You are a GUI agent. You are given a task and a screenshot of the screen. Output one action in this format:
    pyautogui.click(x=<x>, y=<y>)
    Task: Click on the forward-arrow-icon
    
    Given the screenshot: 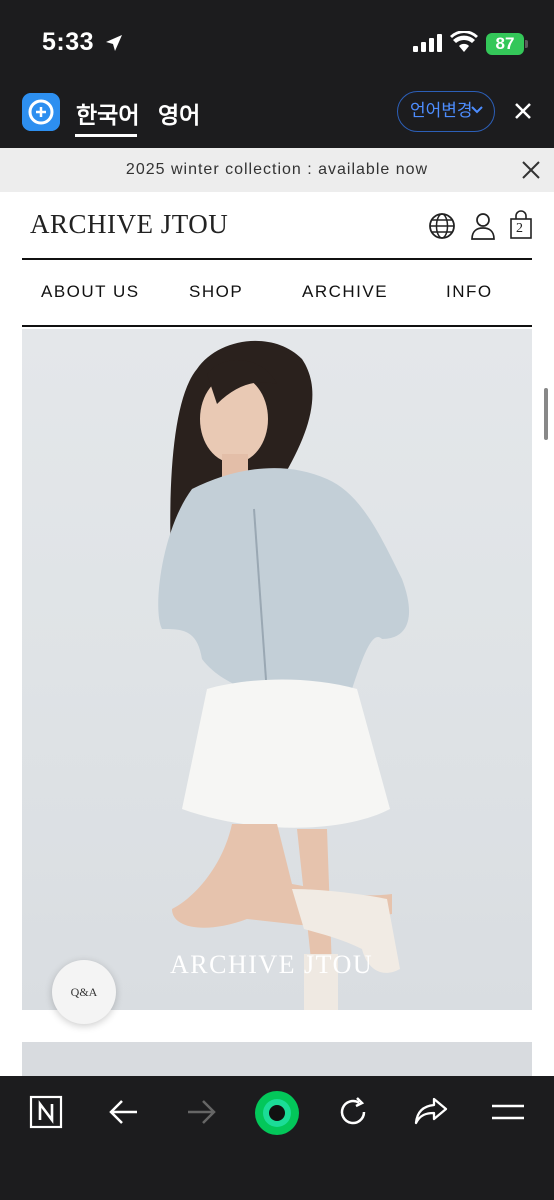 What is the action you would take?
    pyautogui.click(x=201, y=1112)
    